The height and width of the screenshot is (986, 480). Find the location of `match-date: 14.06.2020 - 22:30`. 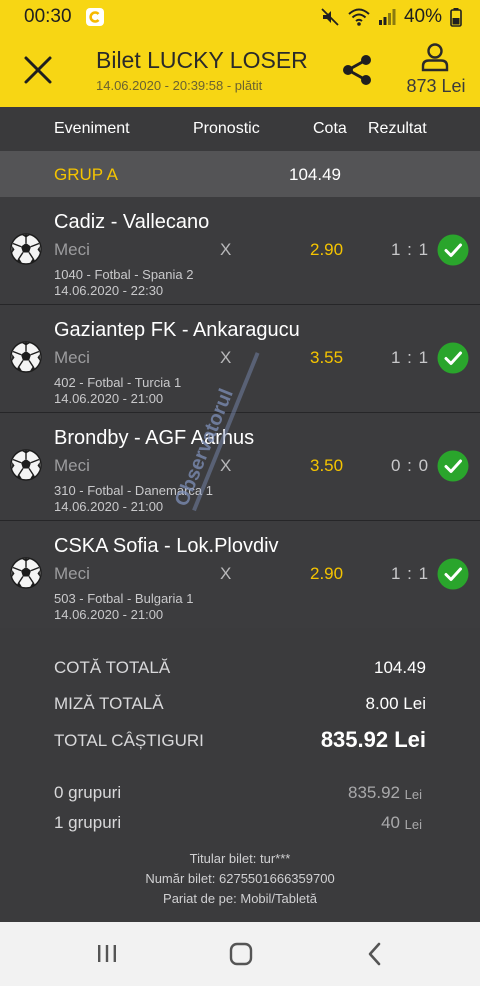

match-date: 14.06.2020 - 22:30 is located at coordinates (109, 290).